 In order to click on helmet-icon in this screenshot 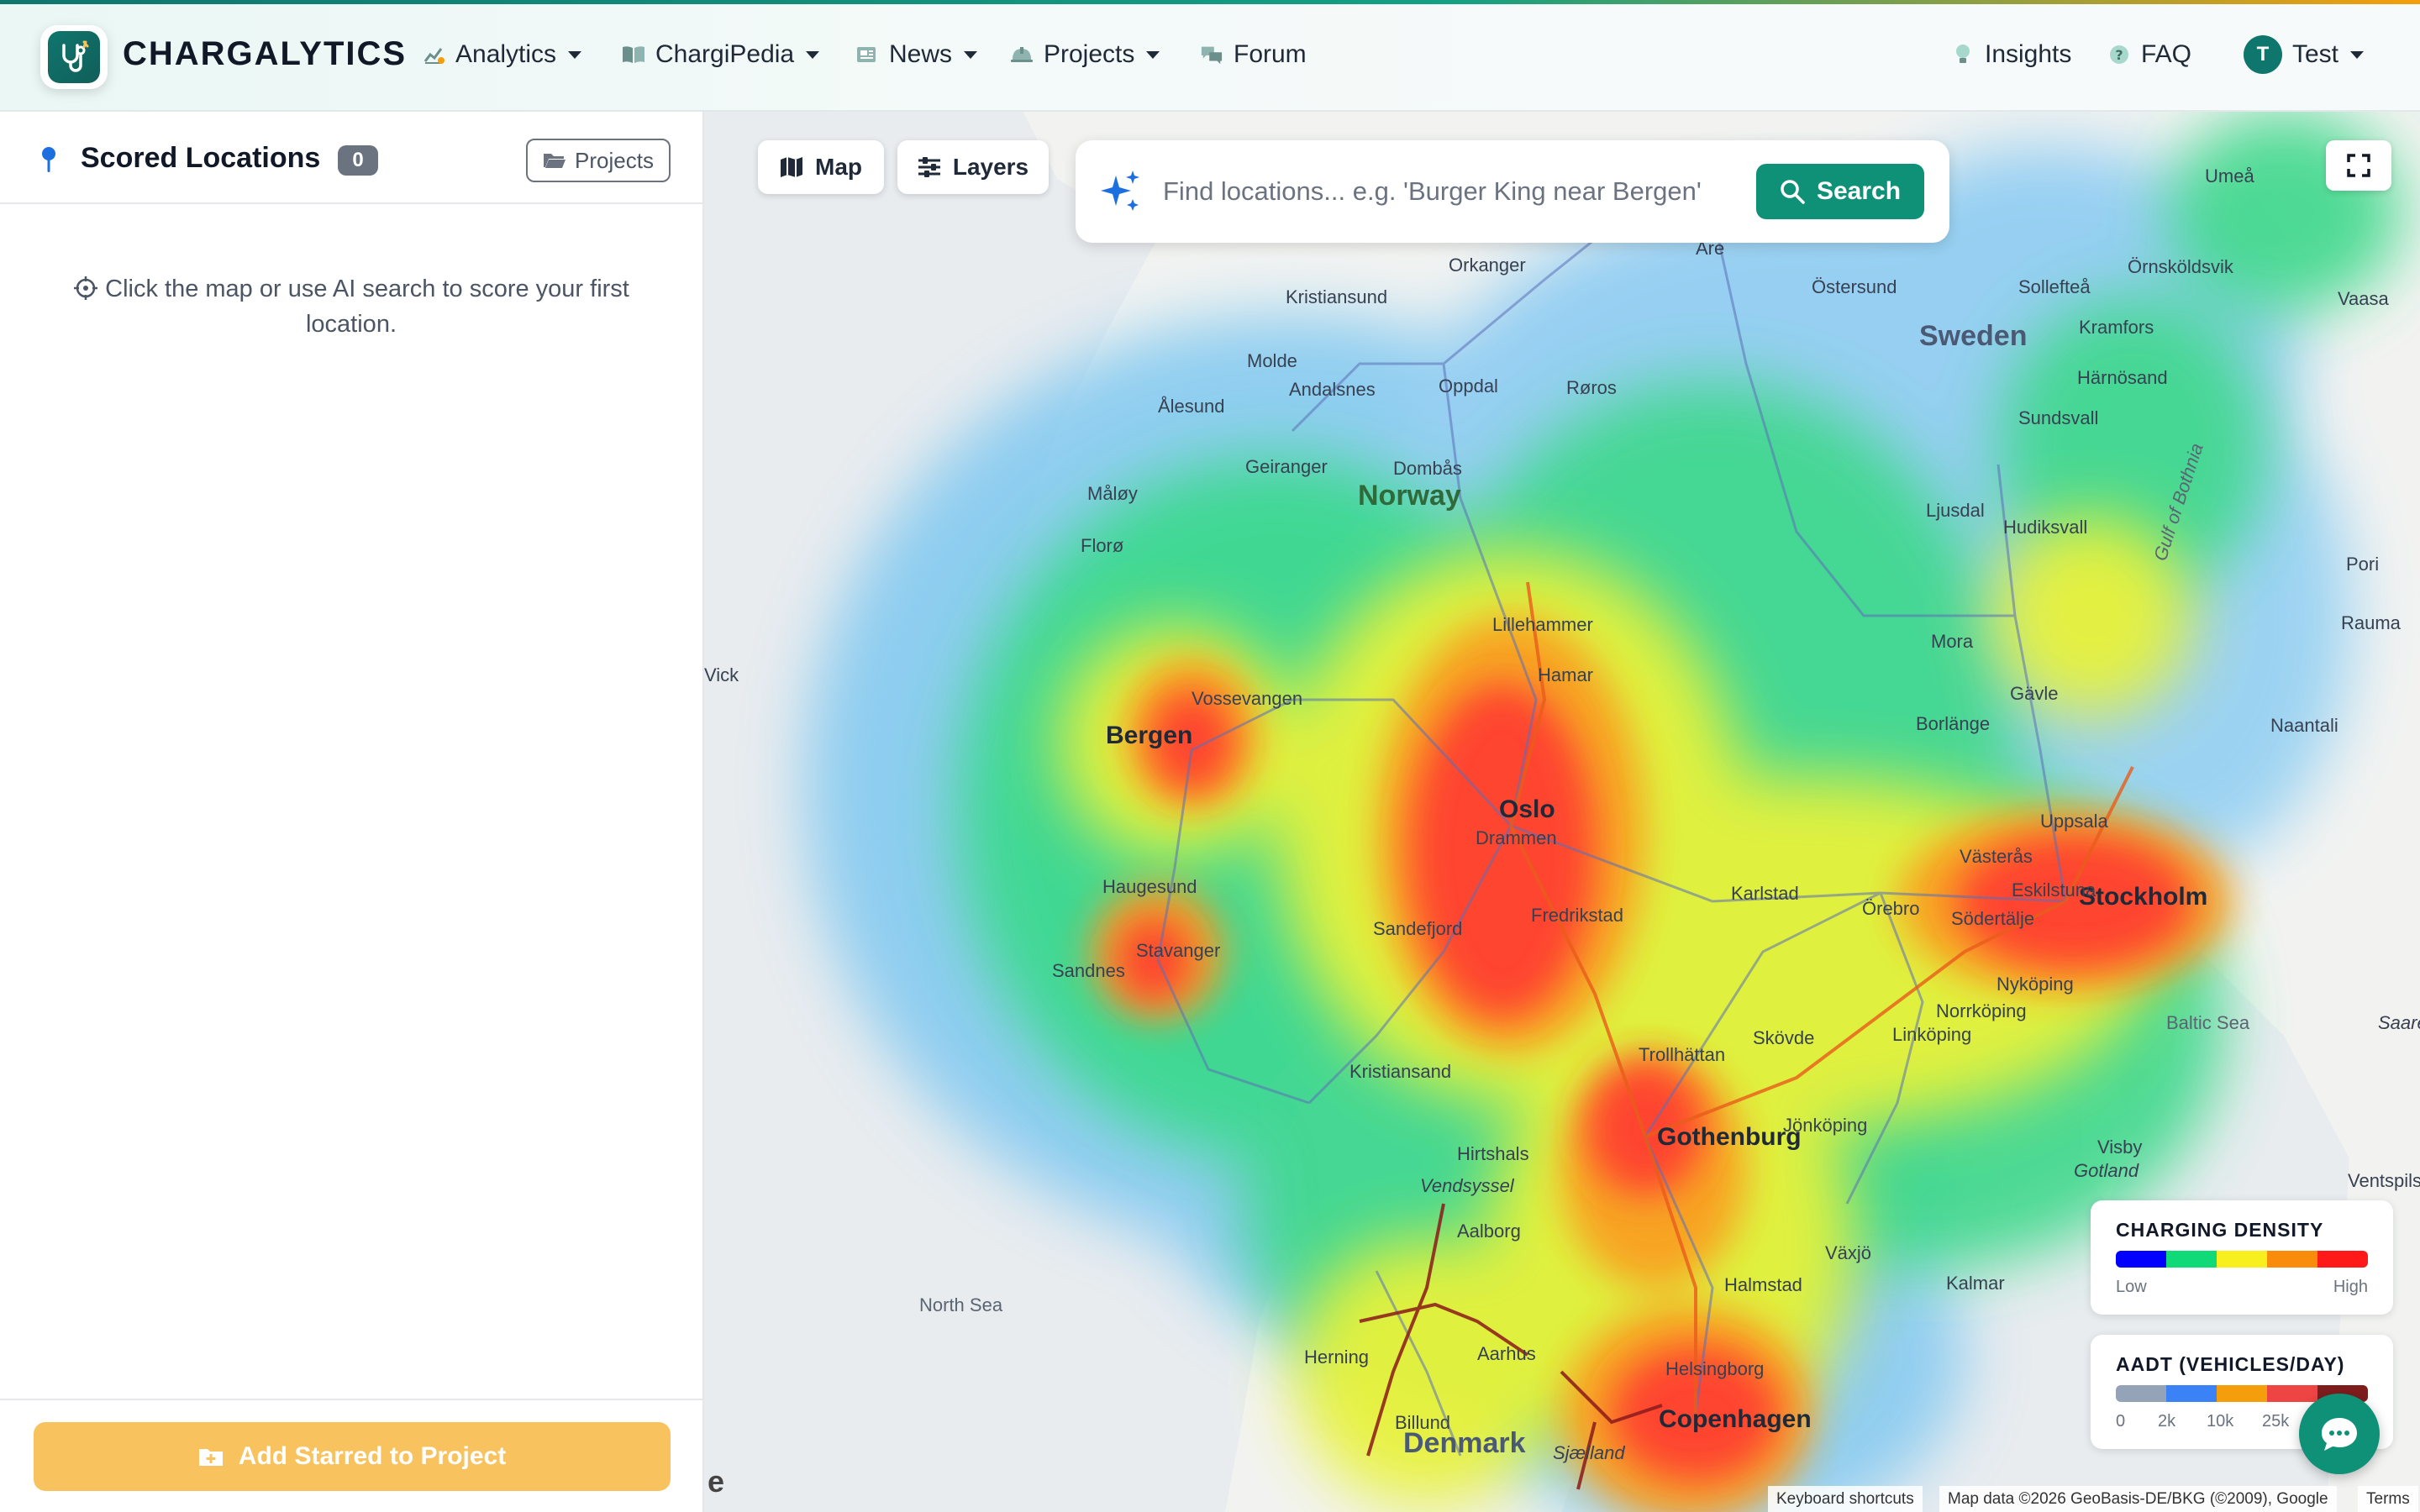, I will do `click(1022, 54)`.